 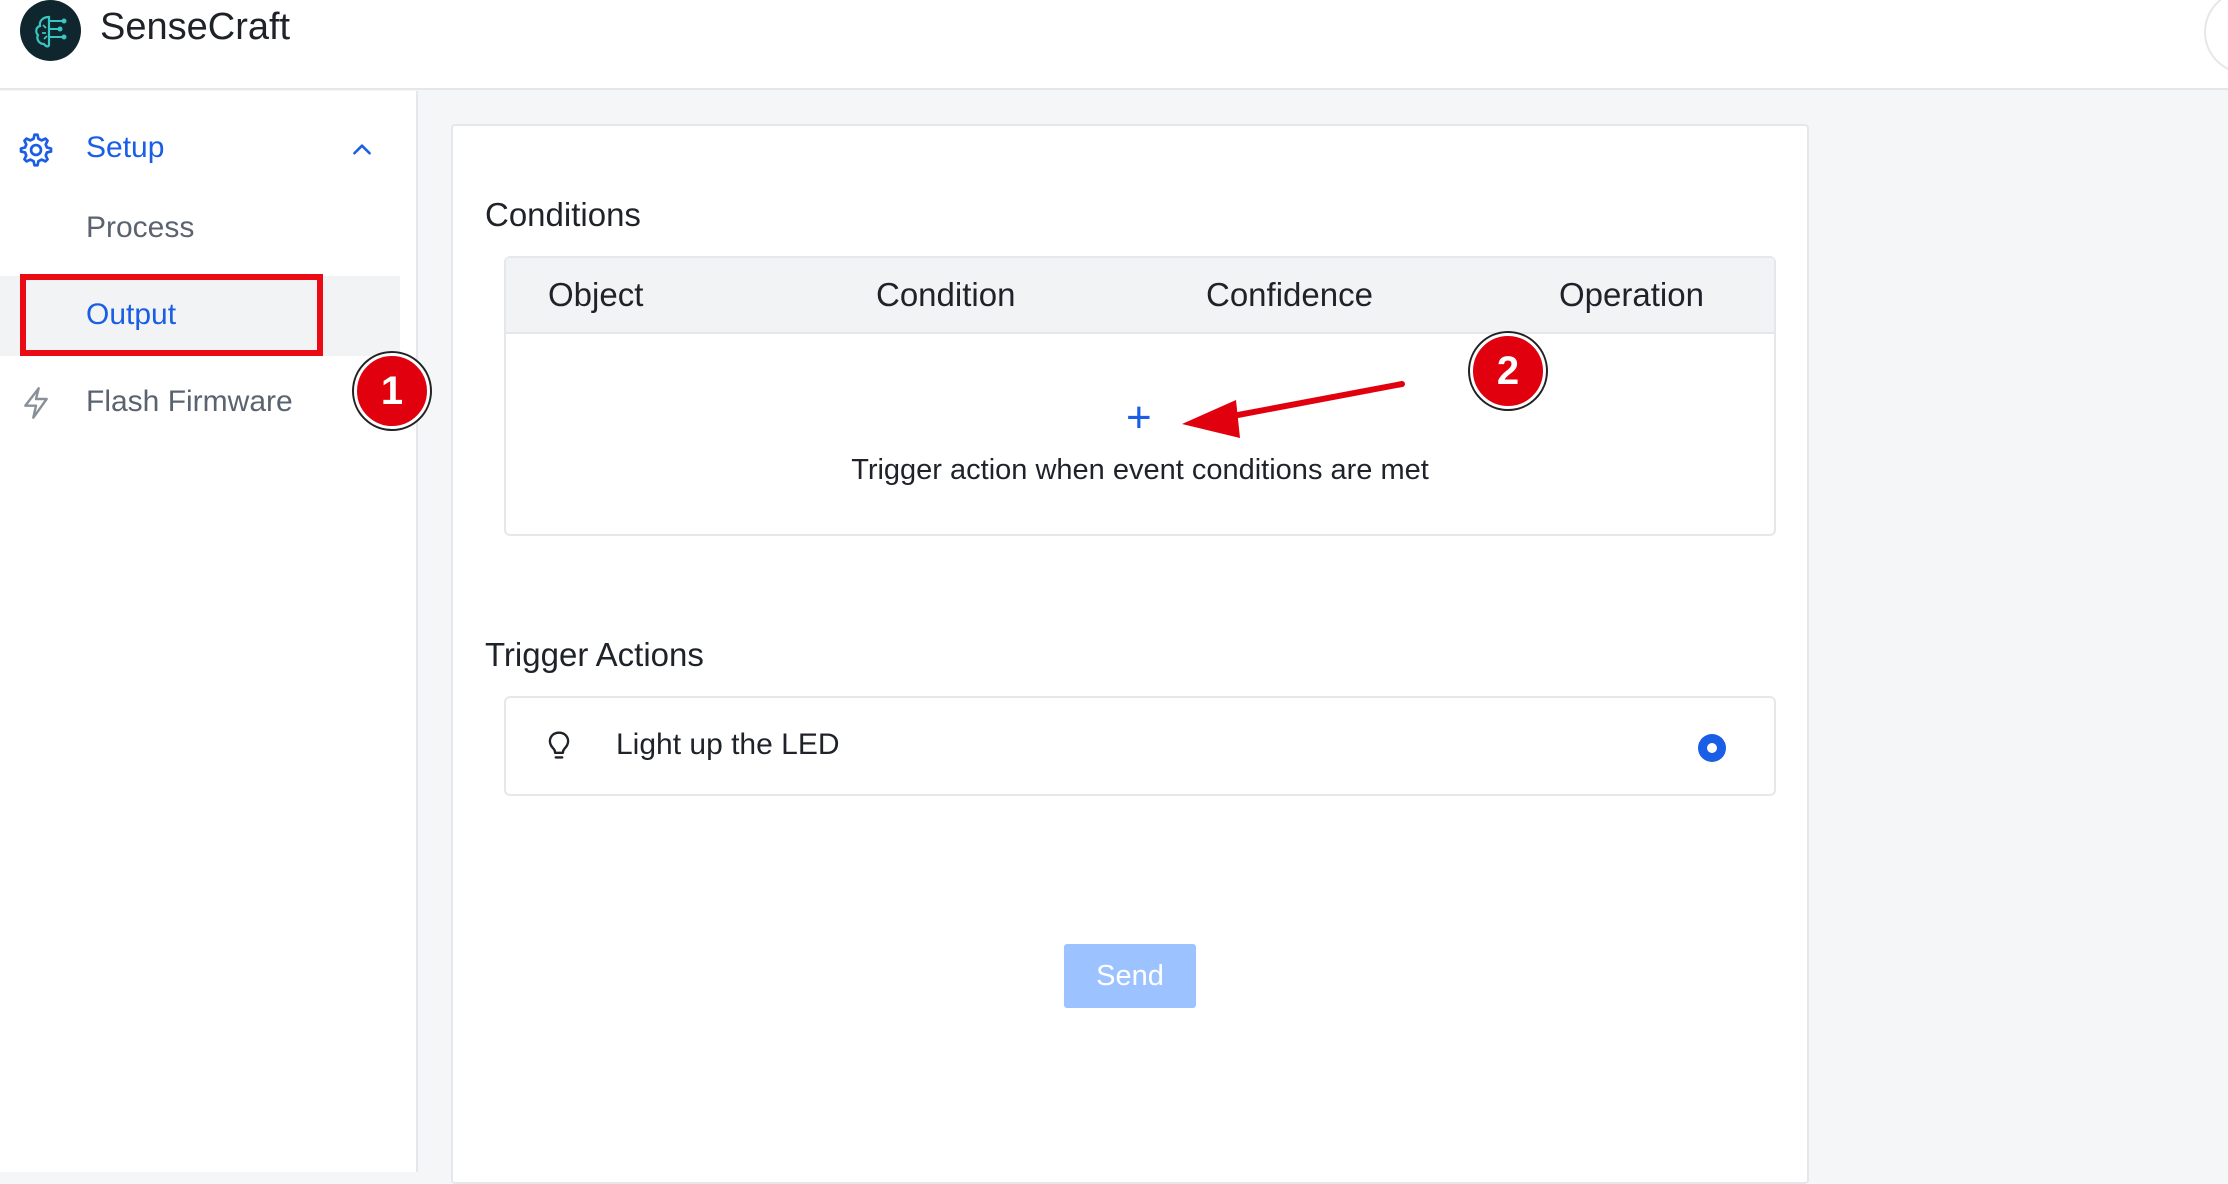 I want to click on sidebar-group-setup: Setup, so click(x=200, y=150).